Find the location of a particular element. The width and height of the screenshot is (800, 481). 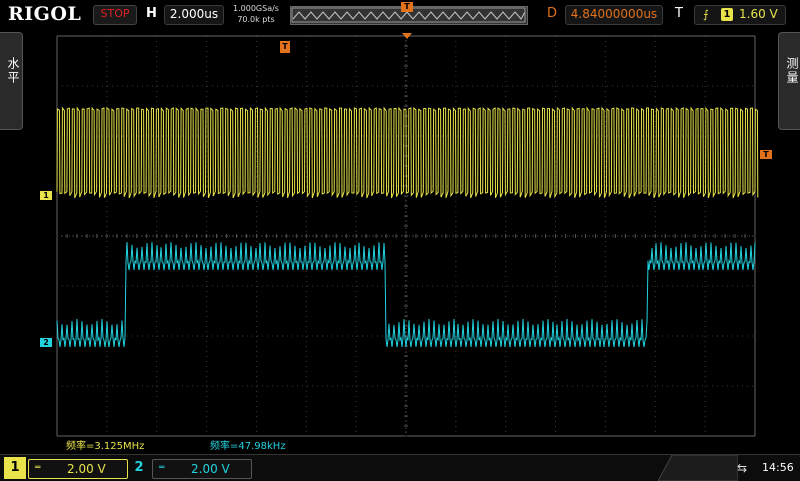

sample-rate-value: 1.000GSa/s is located at coordinates (256, 8).